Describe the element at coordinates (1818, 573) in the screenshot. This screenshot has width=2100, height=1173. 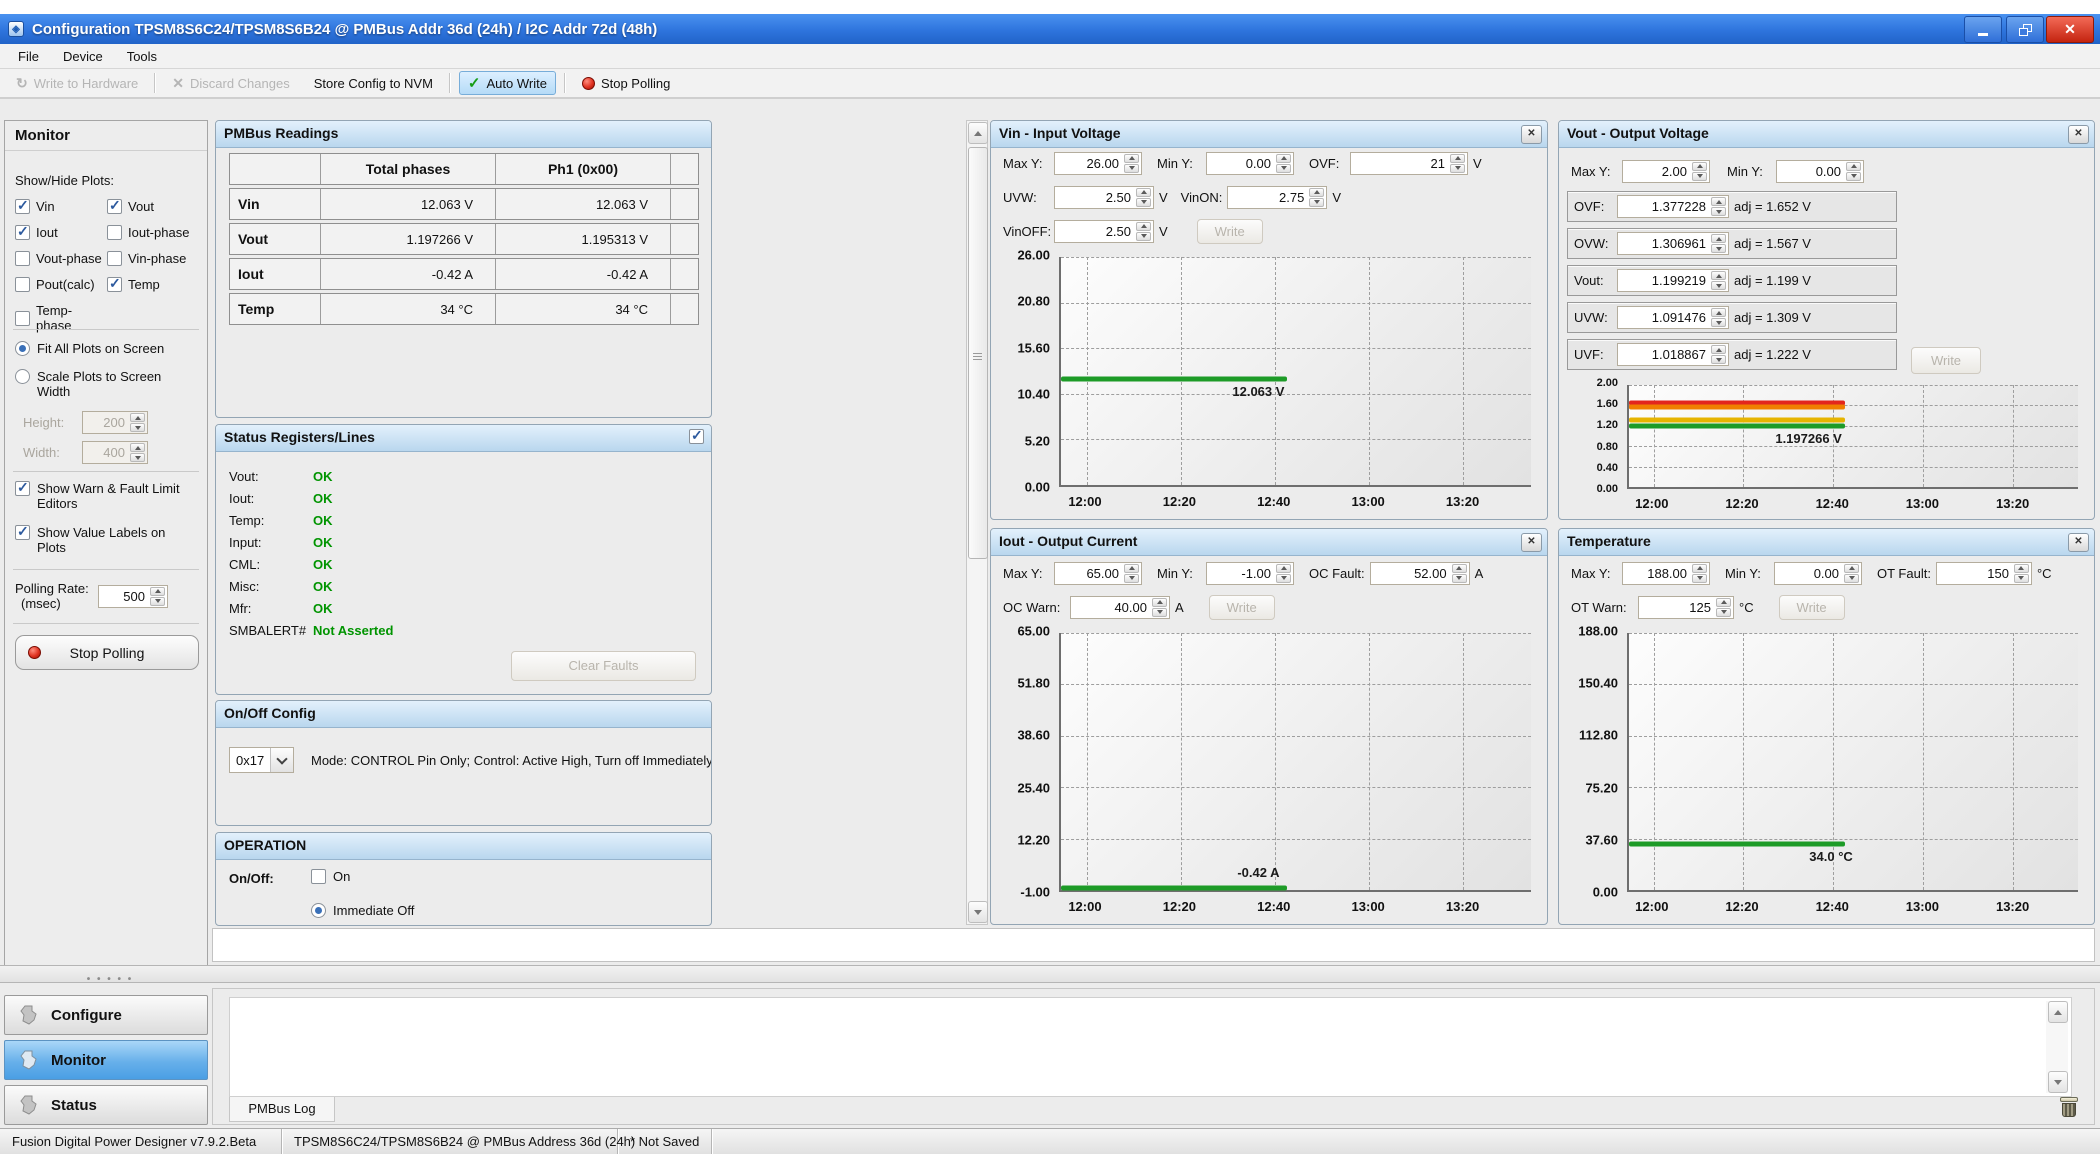
I see `temp-min-y-field: 0.00` at that location.